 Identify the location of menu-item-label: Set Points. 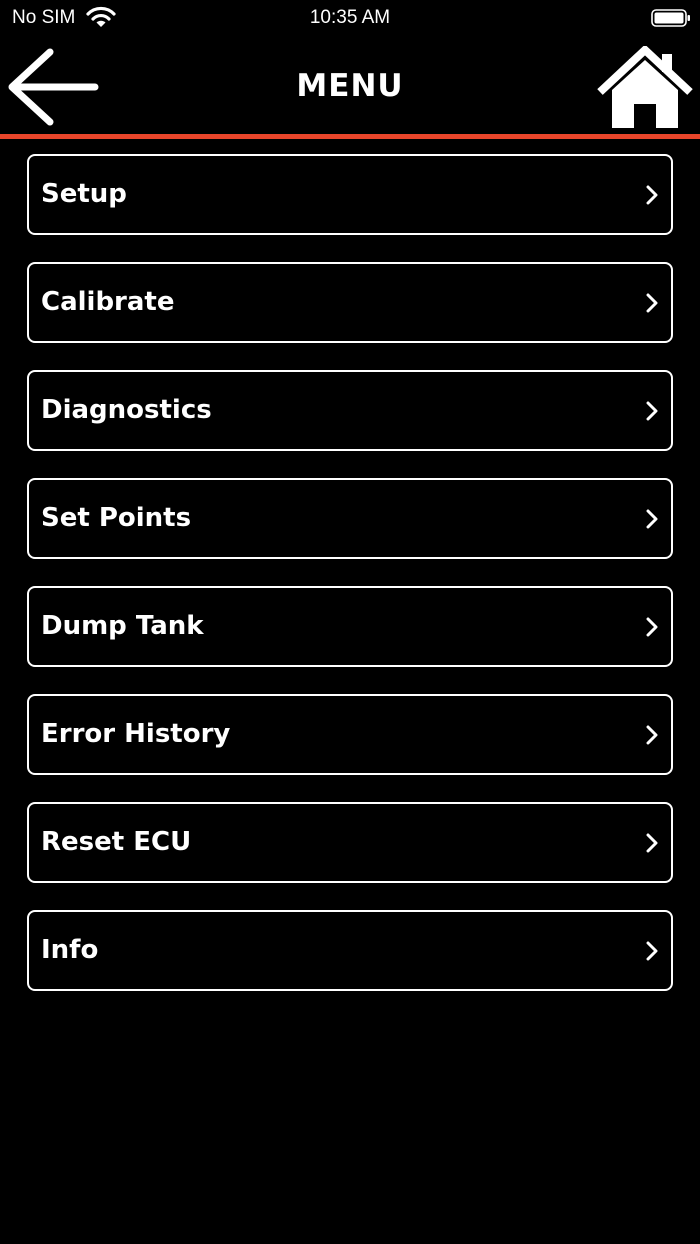
(116, 518).